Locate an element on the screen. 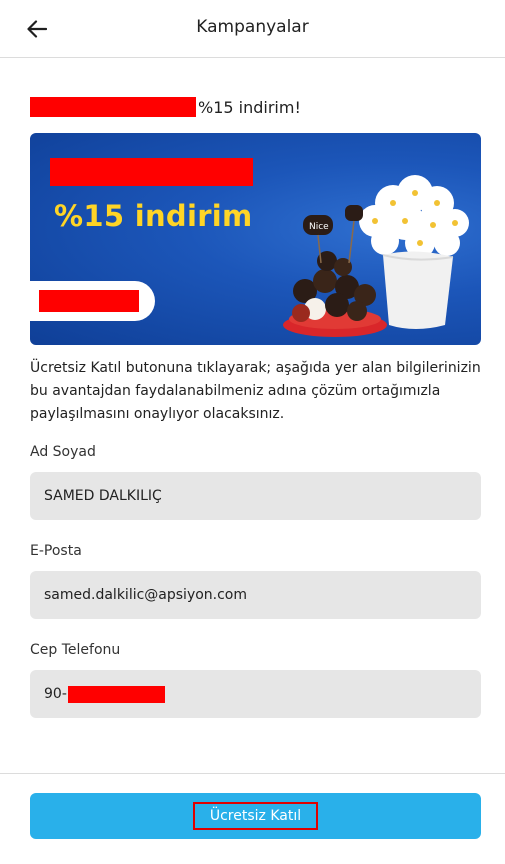 This screenshot has width=505, height=864. flowers-chocolate-image: Nice is located at coordinates (376, 256).